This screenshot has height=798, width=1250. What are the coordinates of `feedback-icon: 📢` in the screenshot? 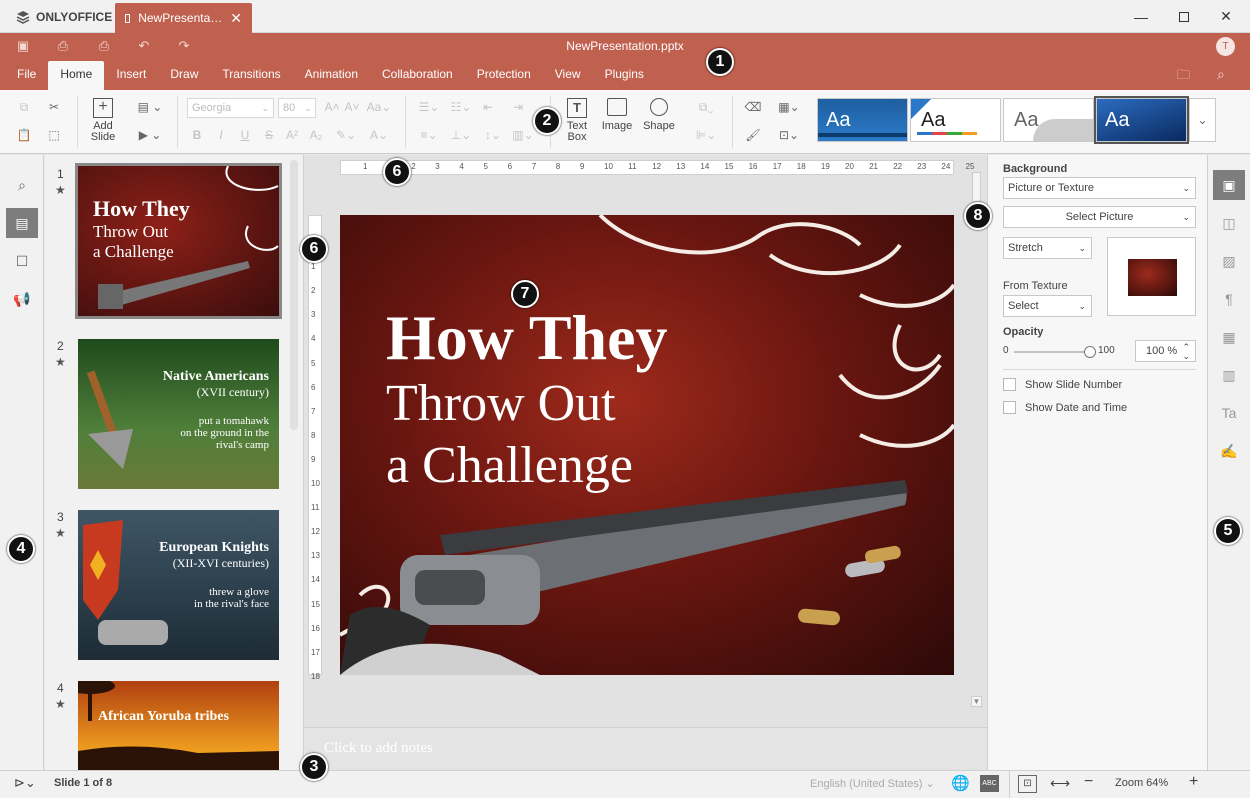 It's located at (22, 299).